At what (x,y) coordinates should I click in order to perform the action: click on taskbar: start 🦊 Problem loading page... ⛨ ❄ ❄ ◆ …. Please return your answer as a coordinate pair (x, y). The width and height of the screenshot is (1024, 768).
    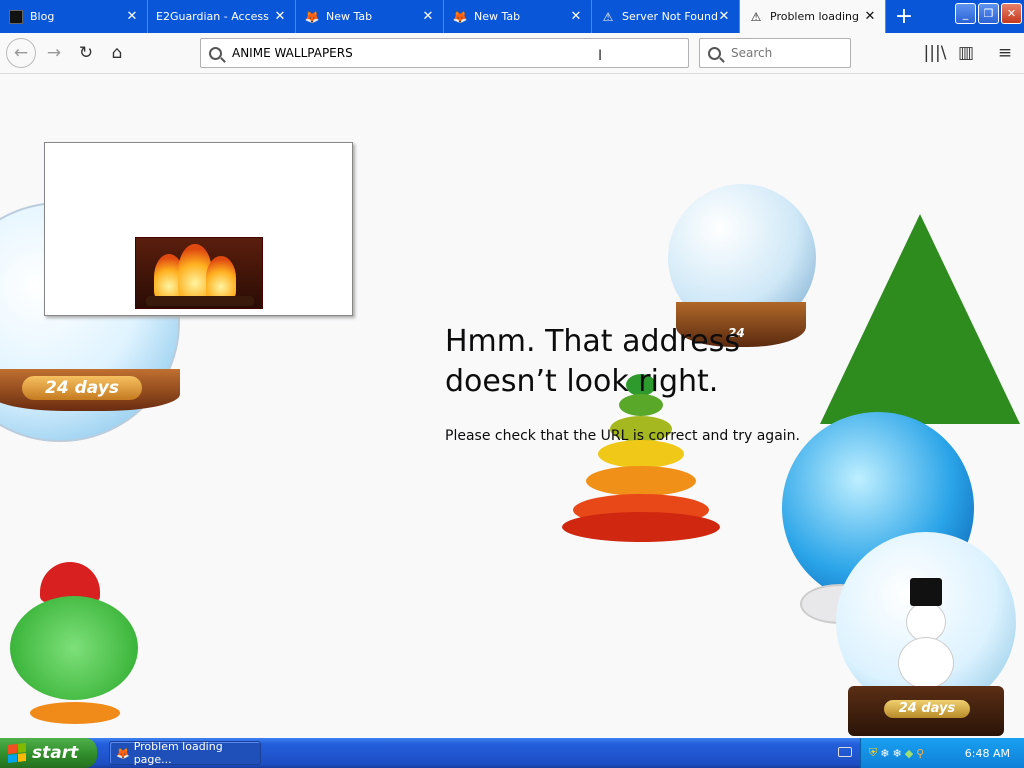
    Looking at the image, I should click on (512, 753).